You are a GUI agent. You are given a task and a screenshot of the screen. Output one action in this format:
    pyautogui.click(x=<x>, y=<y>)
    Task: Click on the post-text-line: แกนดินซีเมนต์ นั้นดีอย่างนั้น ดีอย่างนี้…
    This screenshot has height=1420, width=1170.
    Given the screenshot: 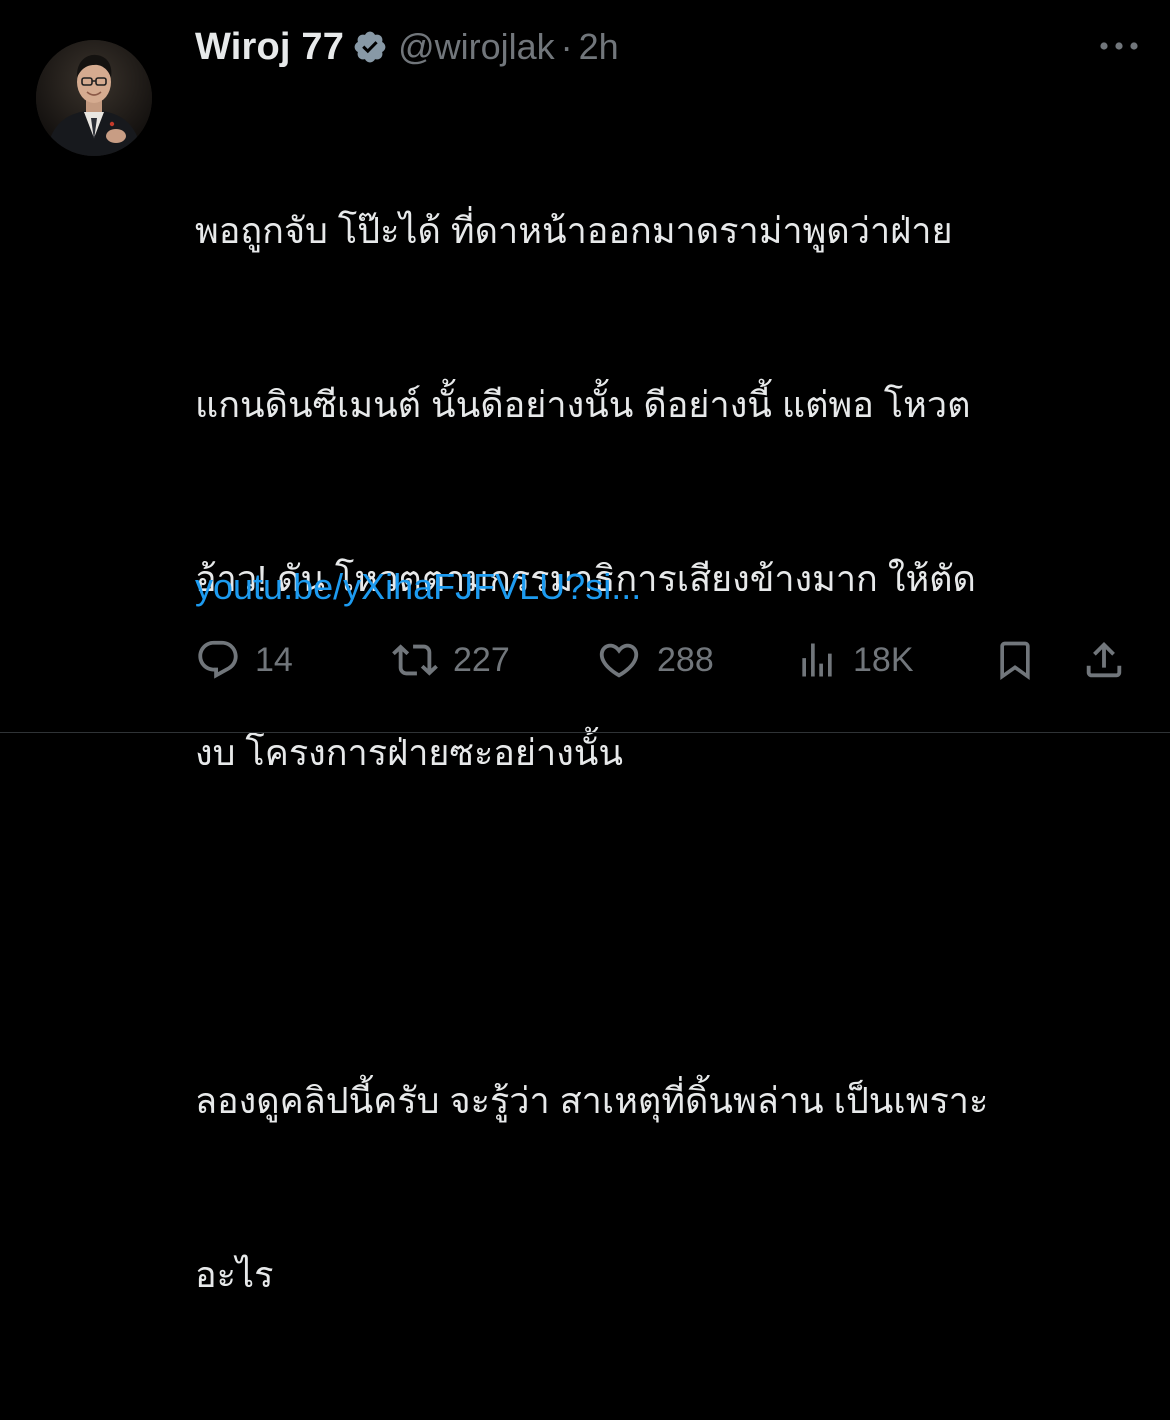 What is the action you would take?
    pyautogui.click(x=583, y=404)
    